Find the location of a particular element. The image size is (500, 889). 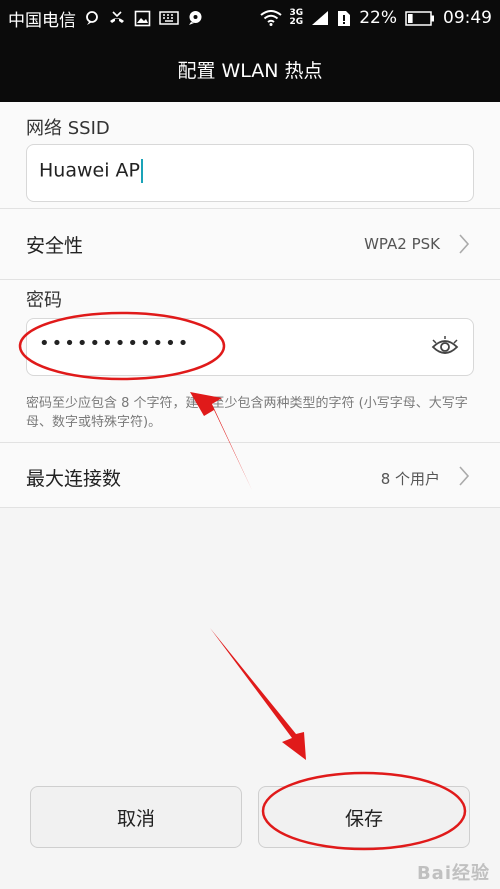

watermark-logo: Bai经验 is located at coordinates (453, 873).